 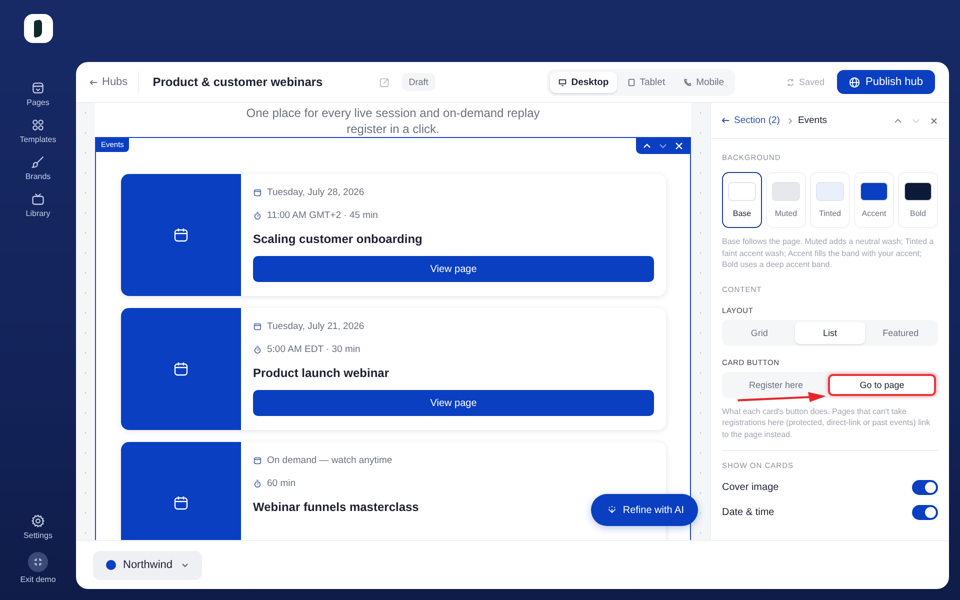 I want to click on publish-button: Publish hub, so click(x=885, y=82).